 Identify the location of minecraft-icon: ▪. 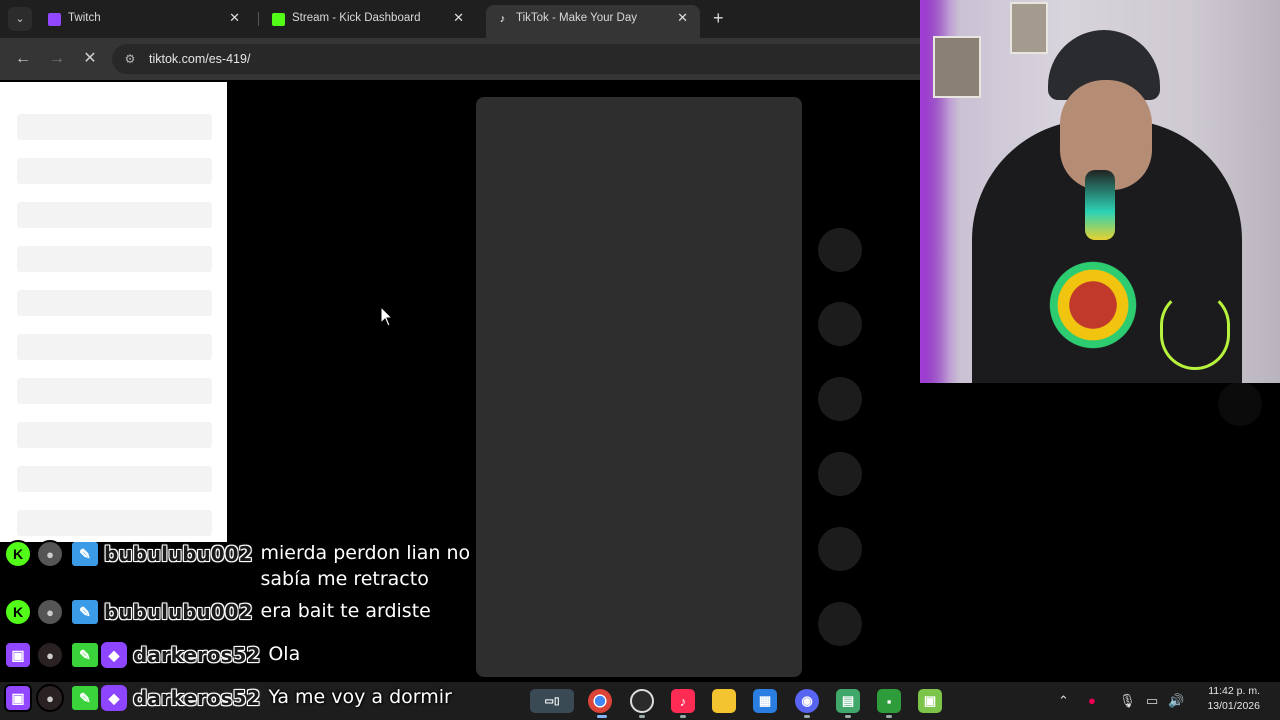
(889, 701).